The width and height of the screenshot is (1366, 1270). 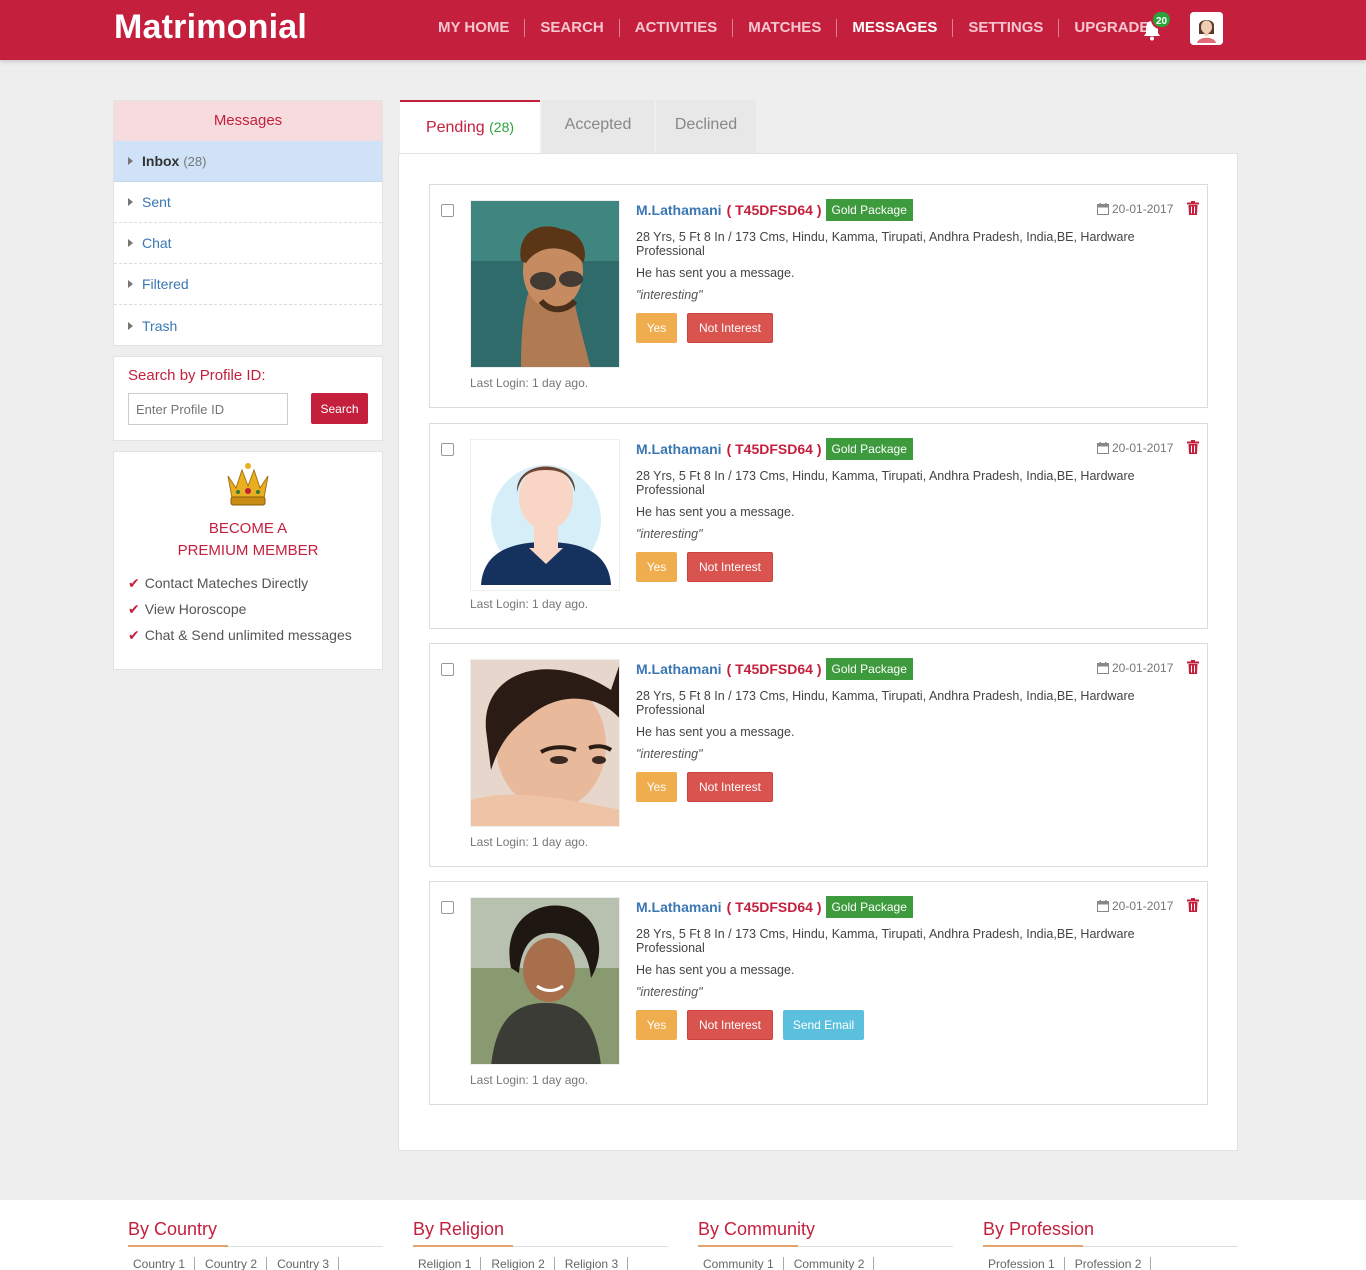 What do you see at coordinates (210, 27) in the screenshot?
I see `brand-logo: Matrimonial` at bounding box center [210, 27].